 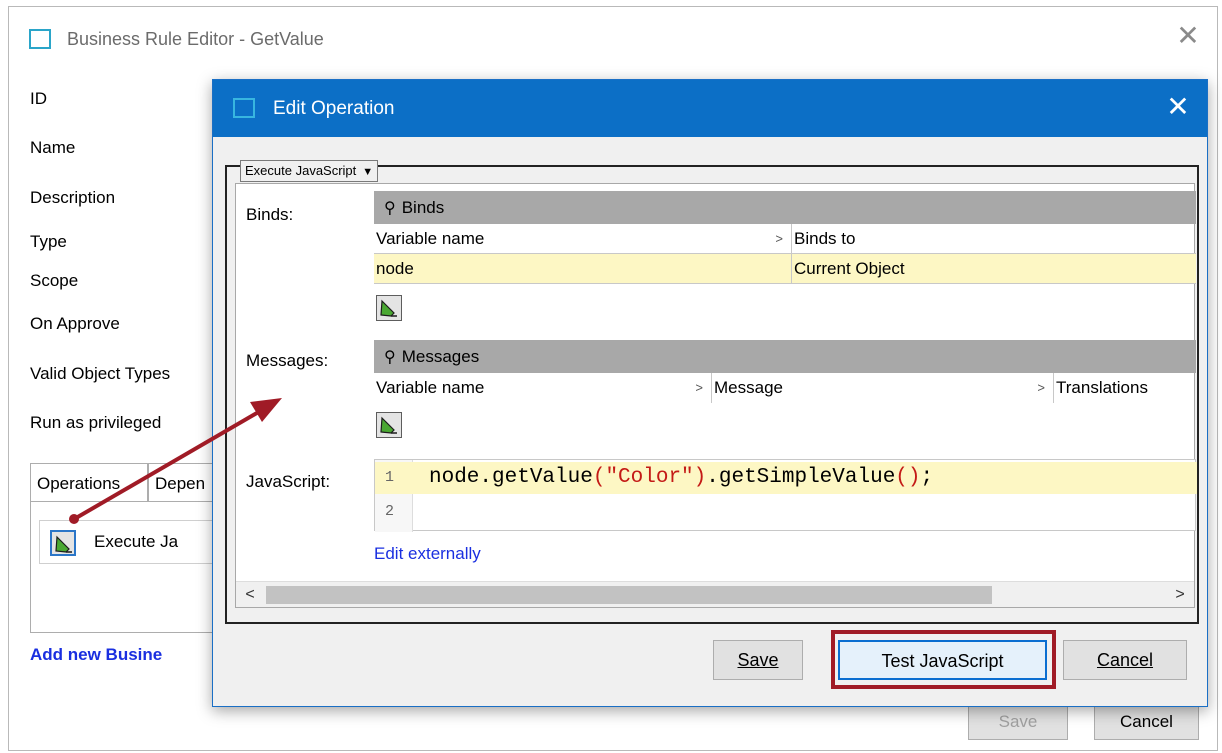 I want to click on column-header-label: Message, so click(x=748, y=387).